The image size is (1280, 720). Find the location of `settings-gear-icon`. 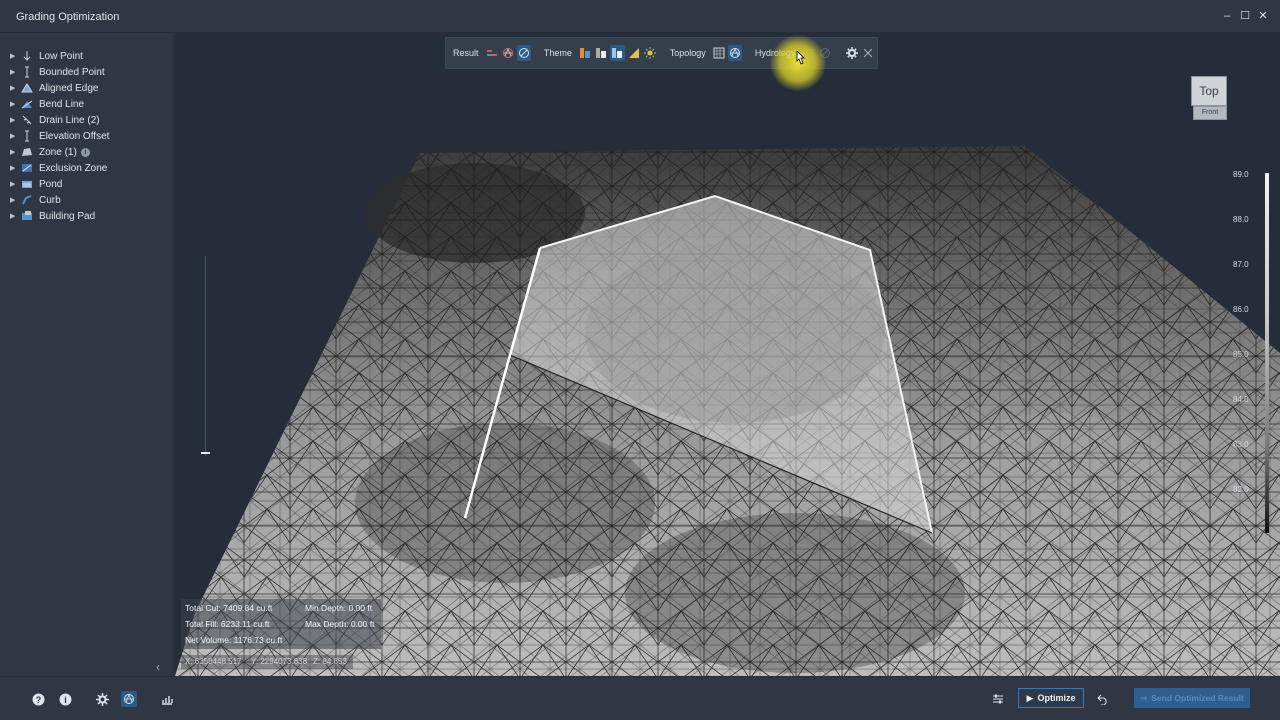

settings-gear-icon is located at coordinates (852, 53).